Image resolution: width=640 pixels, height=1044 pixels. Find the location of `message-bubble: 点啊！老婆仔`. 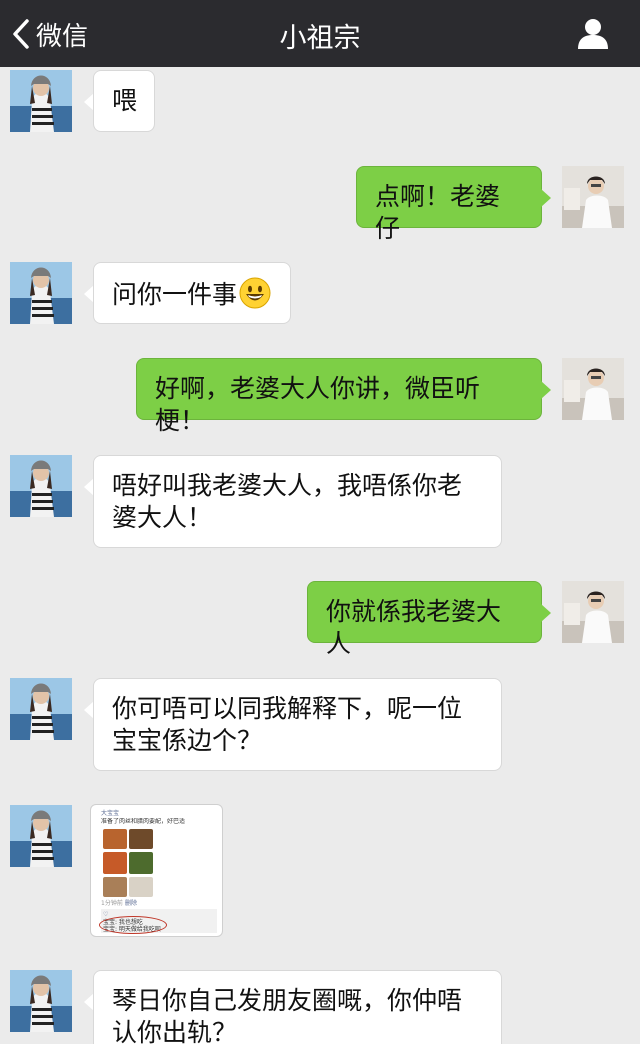

message-bubble: 点啊！老婆仔 is located at coordinates (449, 204).